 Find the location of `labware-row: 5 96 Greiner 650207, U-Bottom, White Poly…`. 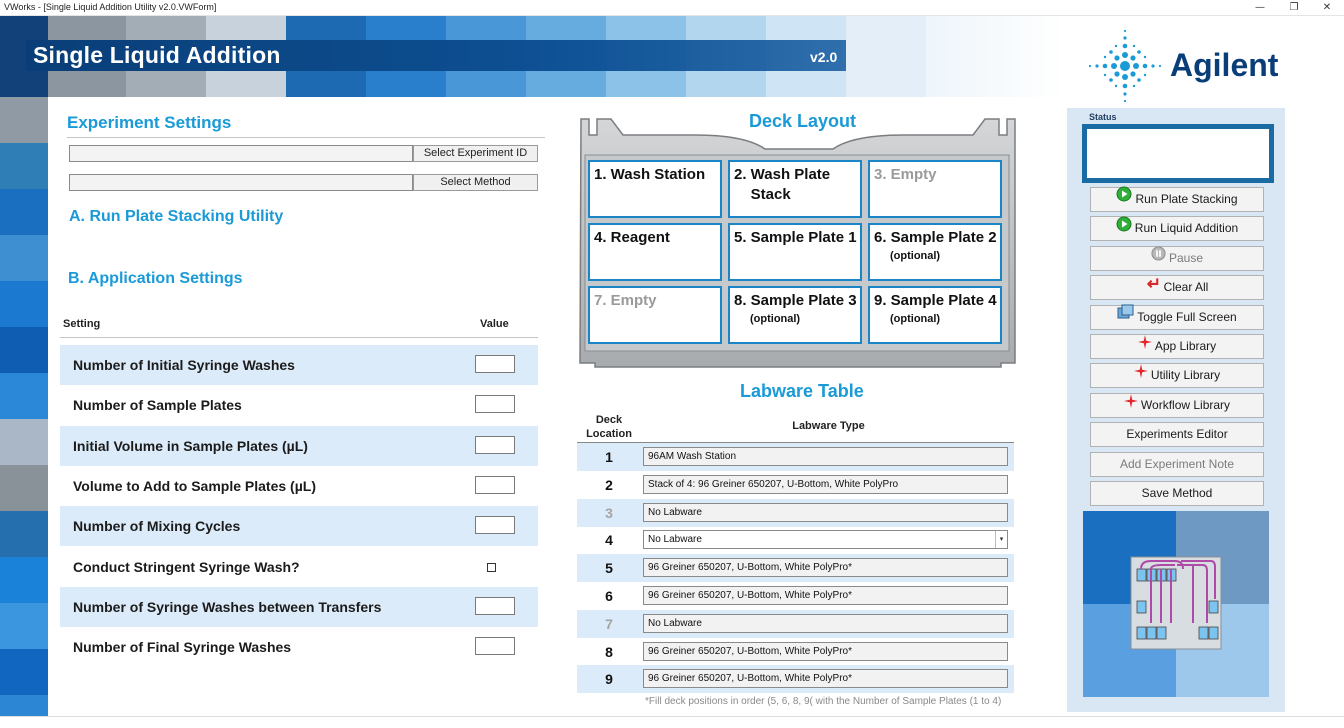

labware-row: 5 96 Greiner 650207, U-Bottom, White Poly… is located at coordinates (795, 568).